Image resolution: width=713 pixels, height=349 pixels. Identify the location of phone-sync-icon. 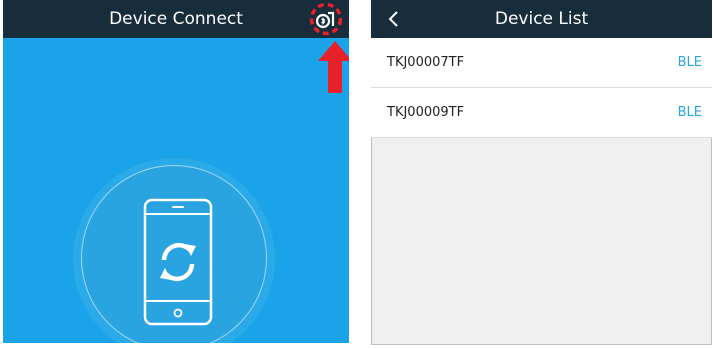
(178, 262).